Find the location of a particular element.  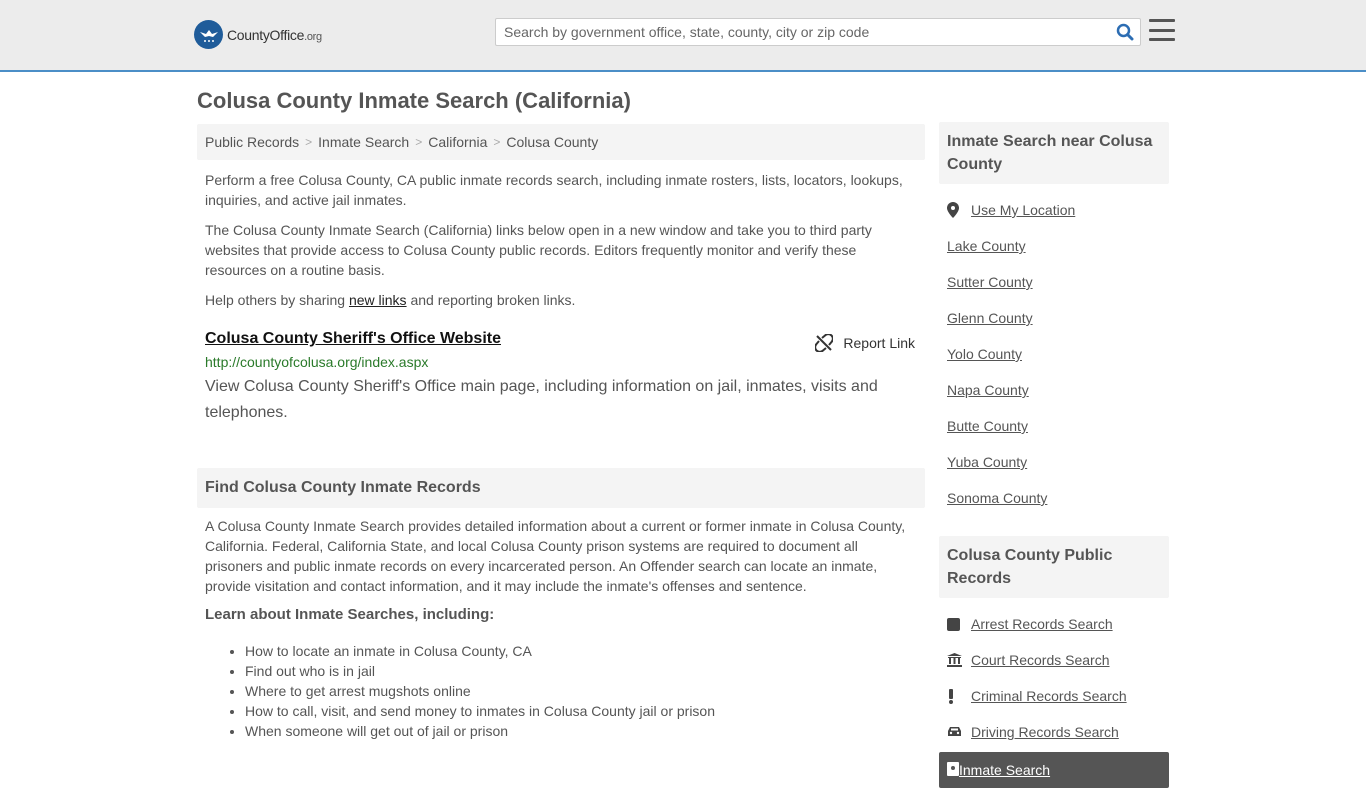

nearby-heading: Inmate Search near Colusa County is located at coordinates (1054, 153).